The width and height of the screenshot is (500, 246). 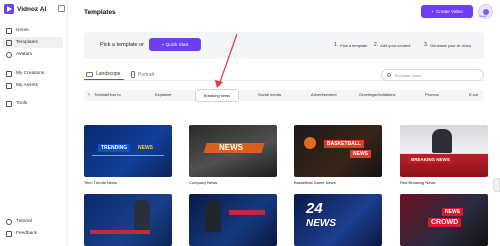 I want to click on chevron-left-icon: ‹, so click(x=89, y=95).